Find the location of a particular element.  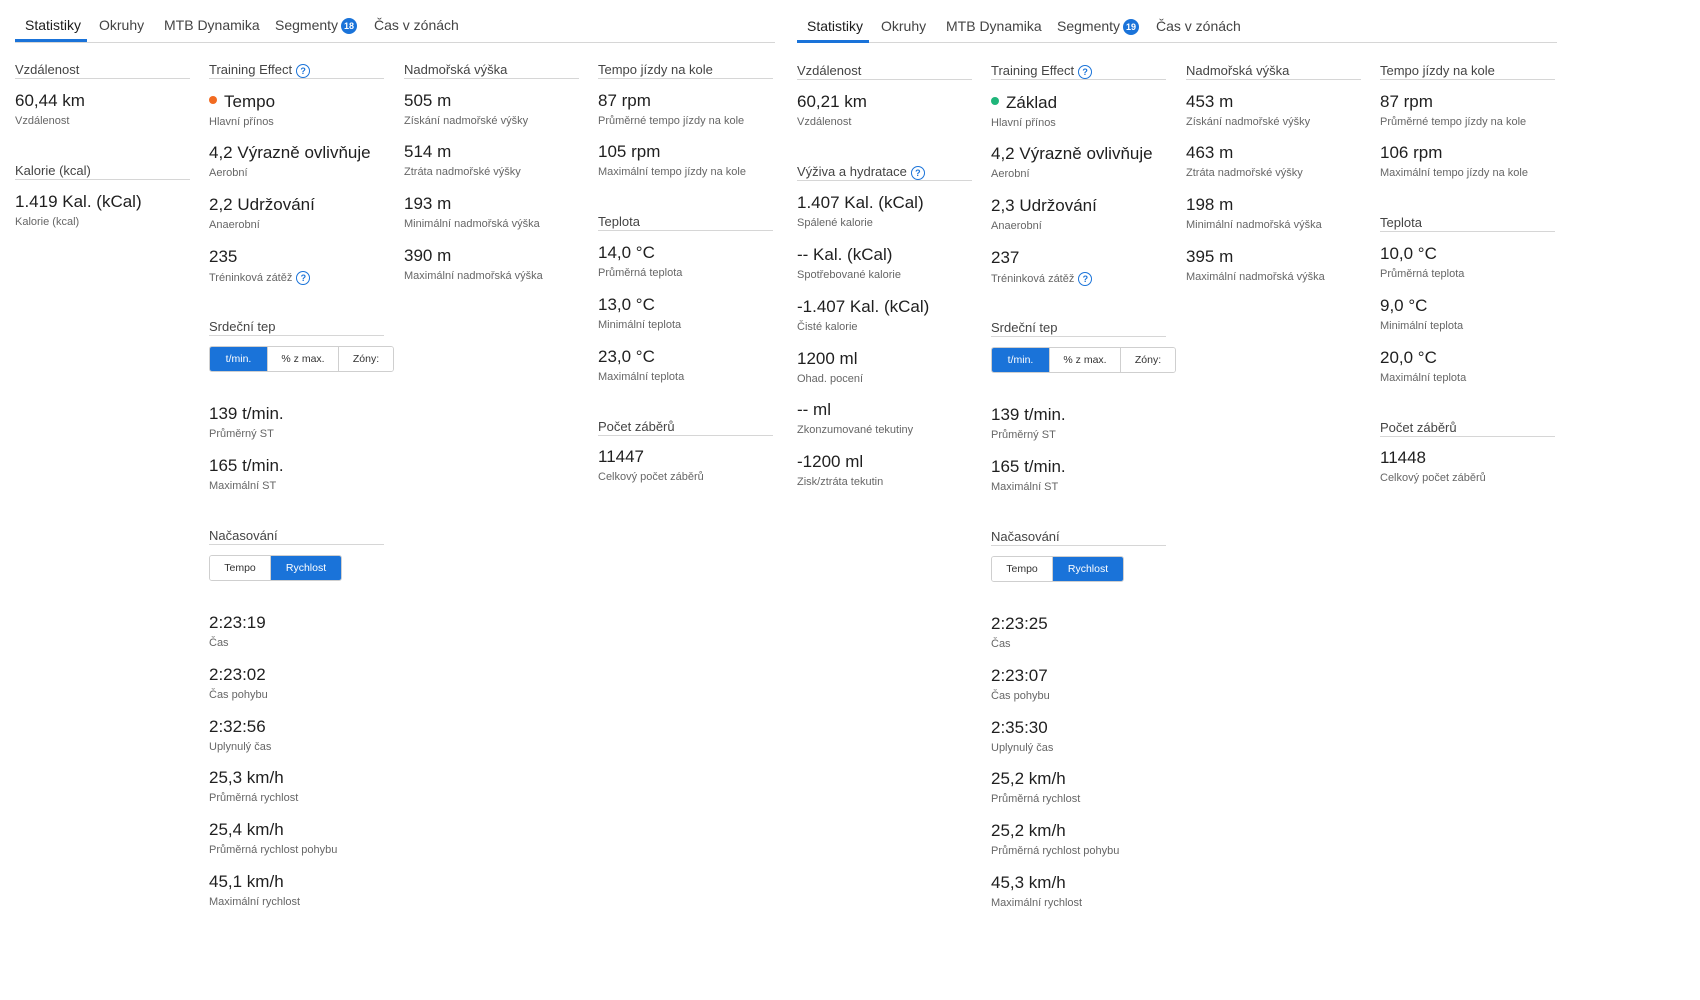

stat-avg-speed: 25,3 km/h Průměrná rychlost is located at coordinates (254, 786).